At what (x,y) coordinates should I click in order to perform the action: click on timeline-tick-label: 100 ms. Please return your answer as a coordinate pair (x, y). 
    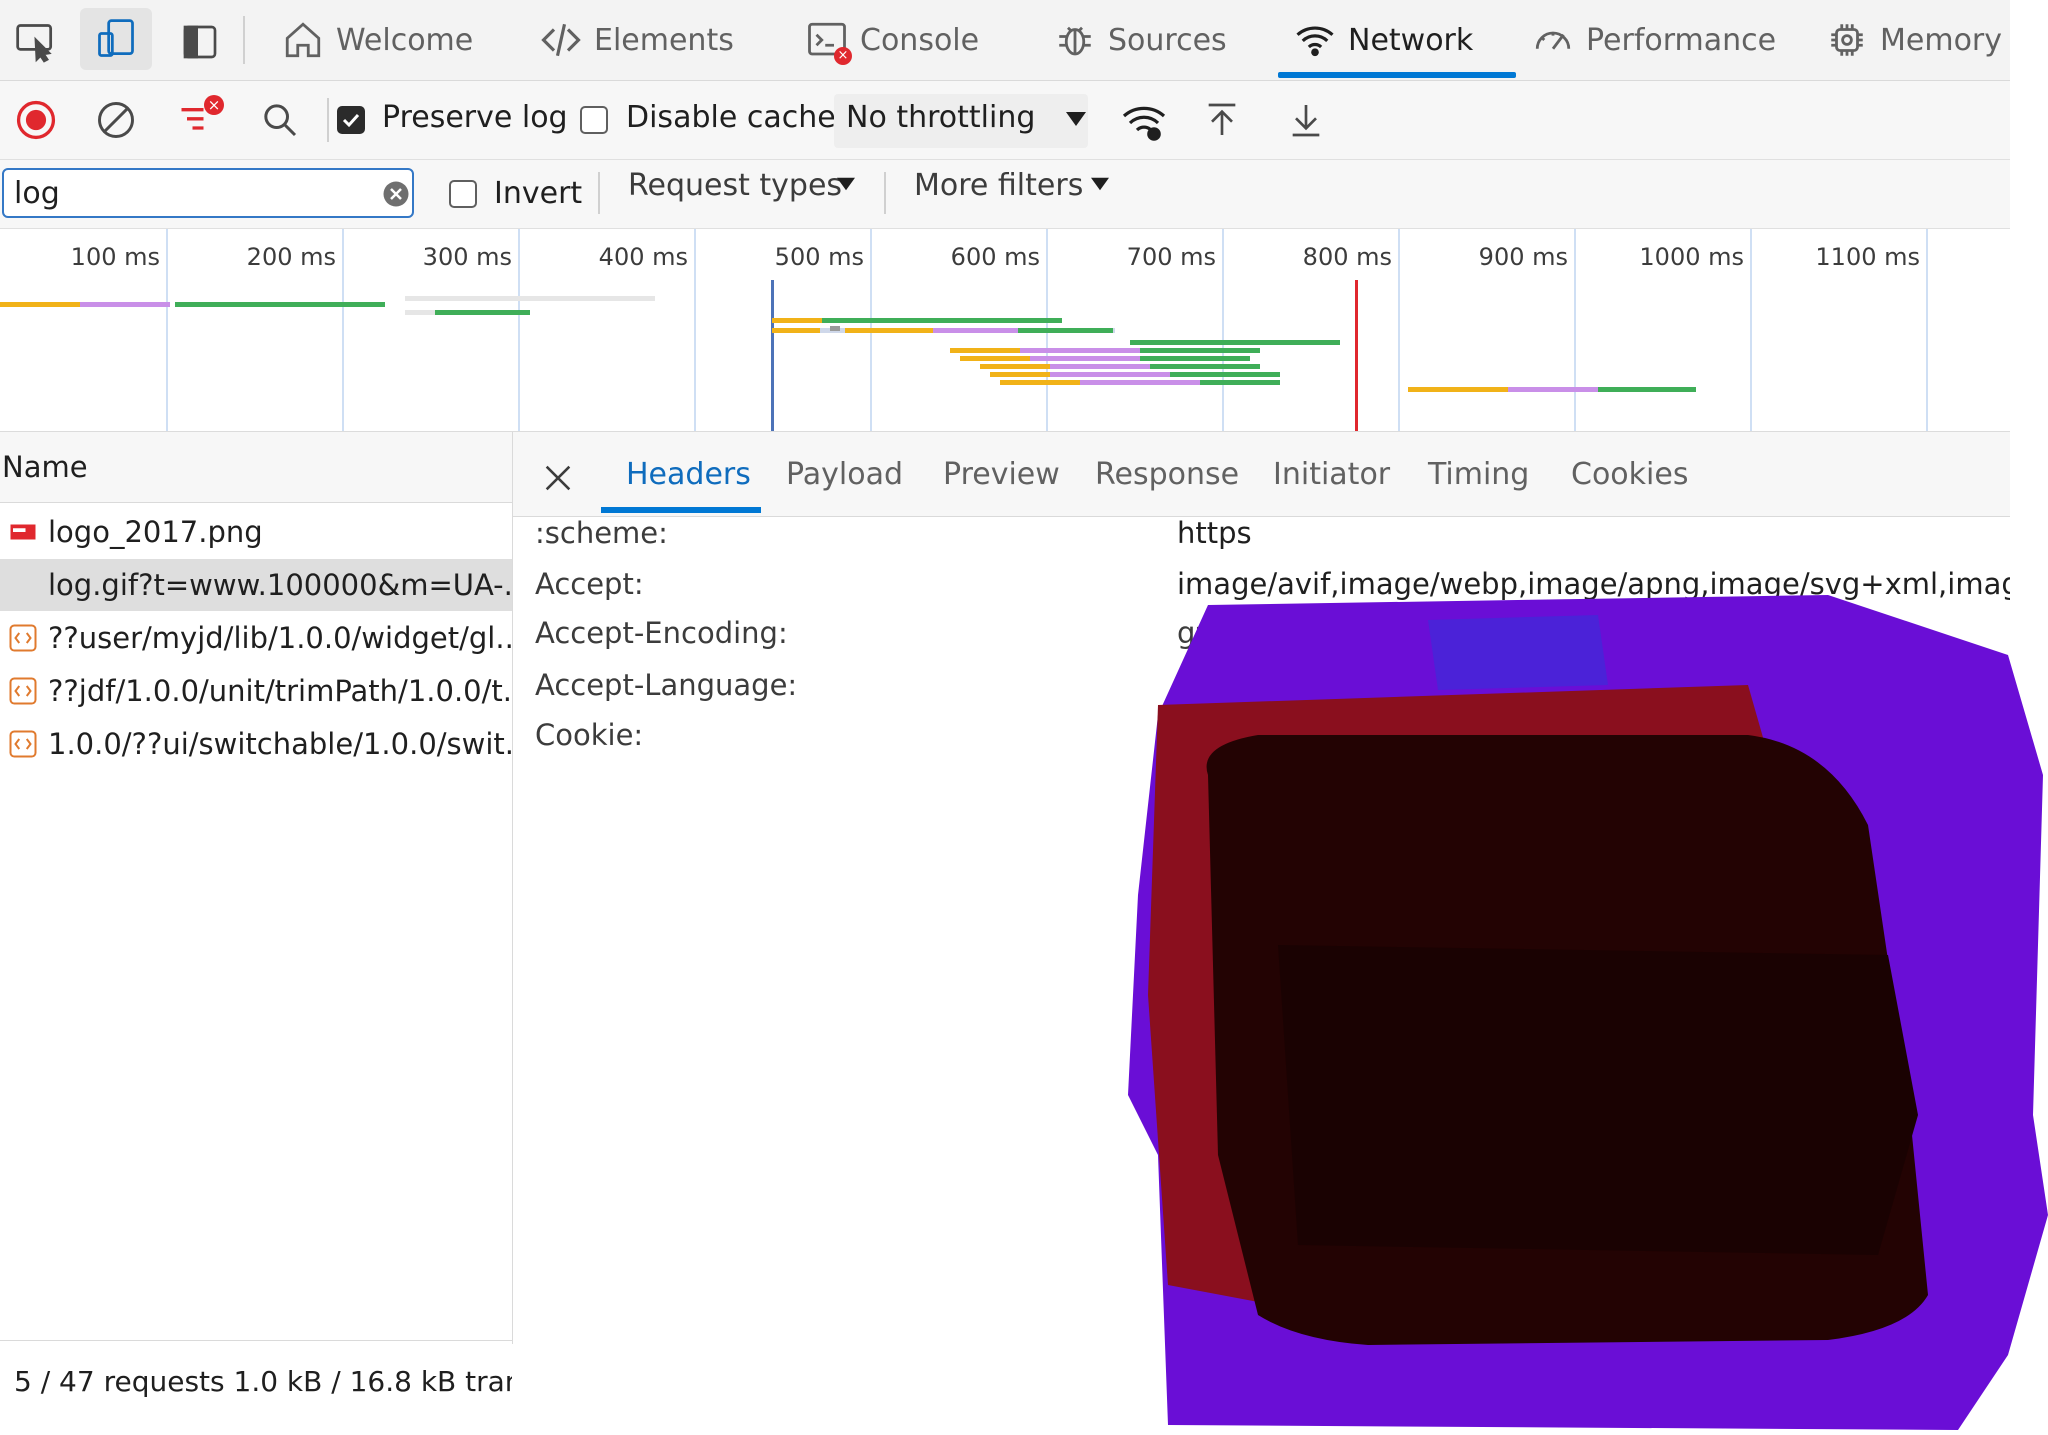
    Looking at the image, I should click on (115, 257).